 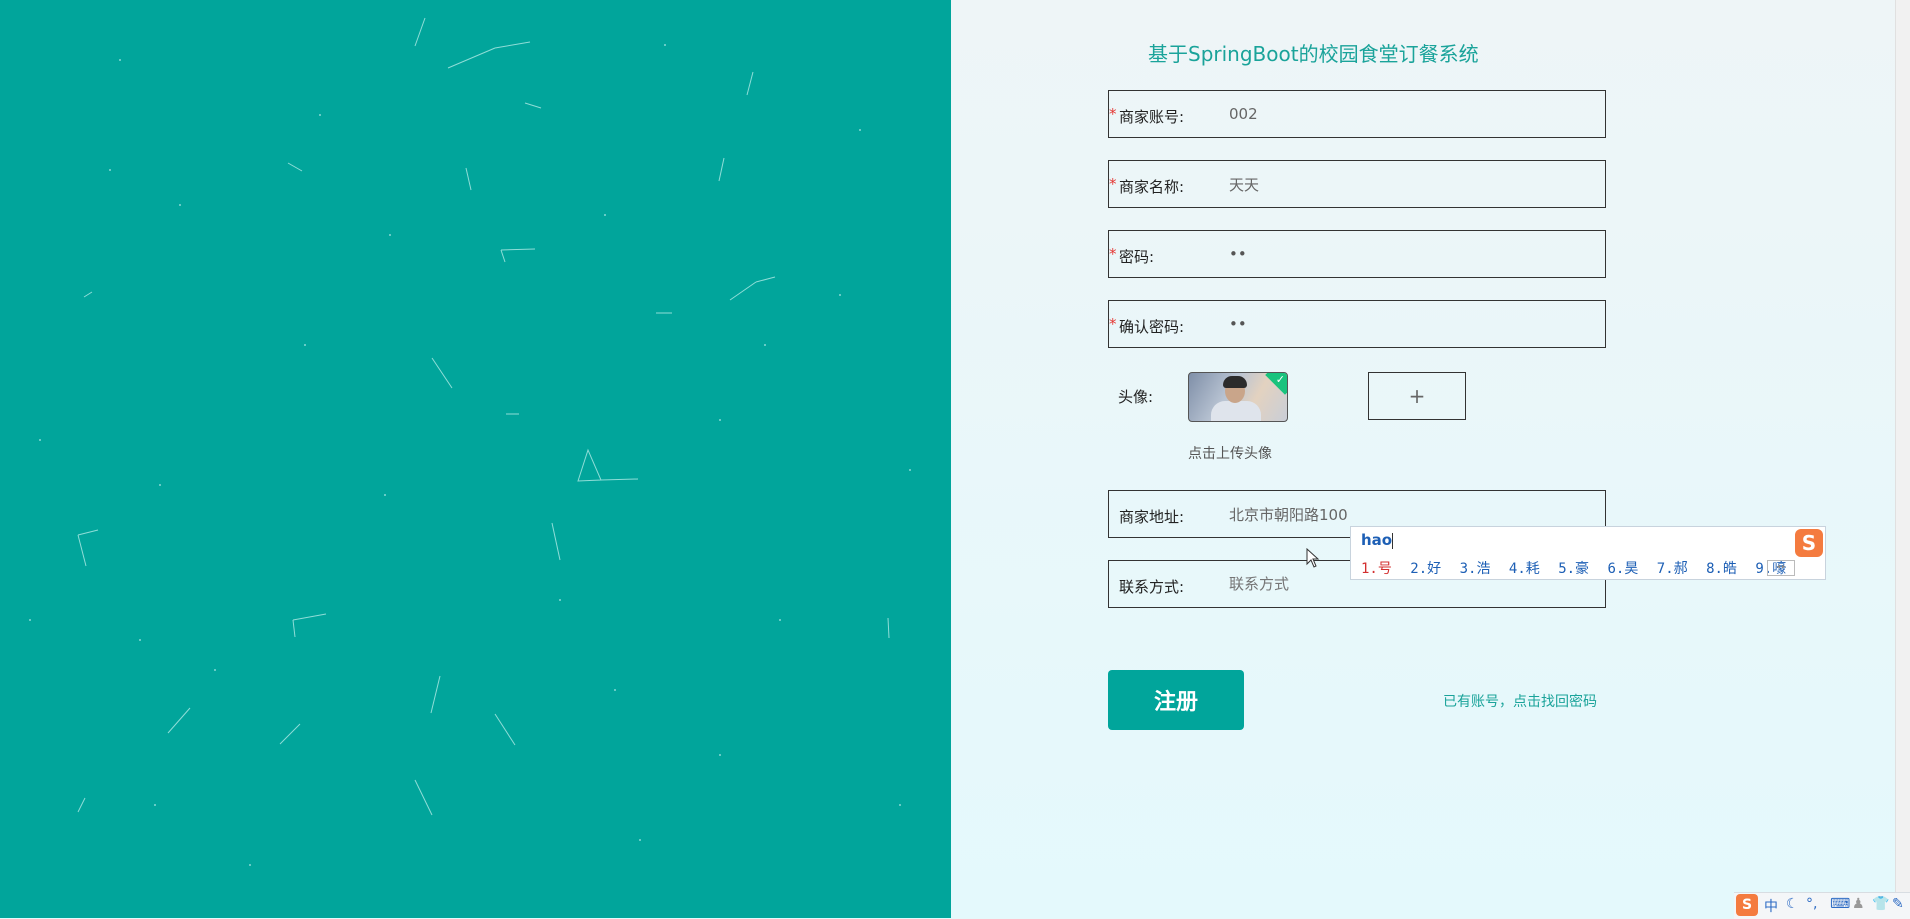 What do you see at coordinates (1152, 587) in the screenshot?
I see `contact-label: 联系方式:` at bounding box center [1152, 587].